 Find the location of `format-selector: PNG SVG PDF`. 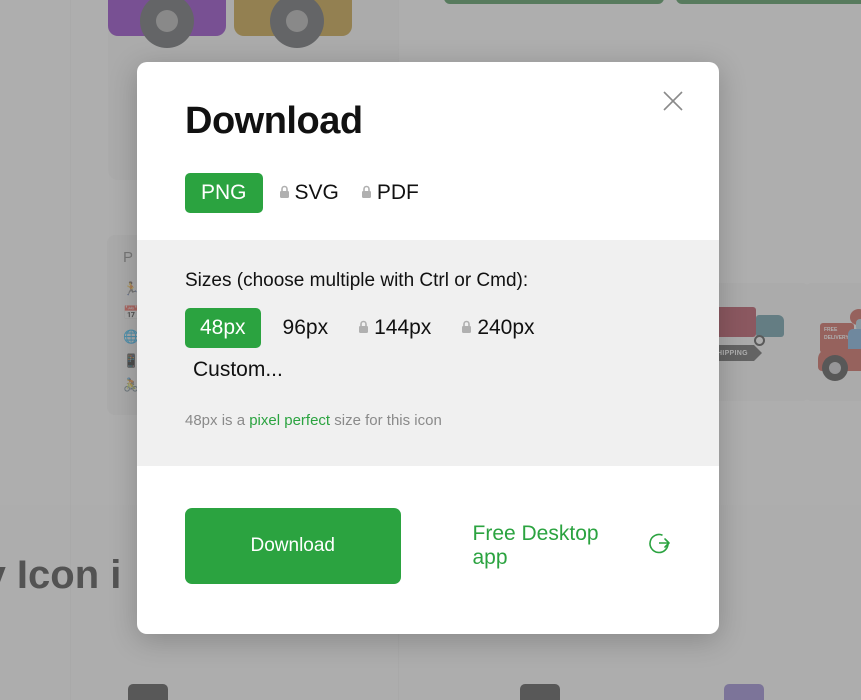

format-selector: PNG SVG PDF is located at coordinates (428, 193).